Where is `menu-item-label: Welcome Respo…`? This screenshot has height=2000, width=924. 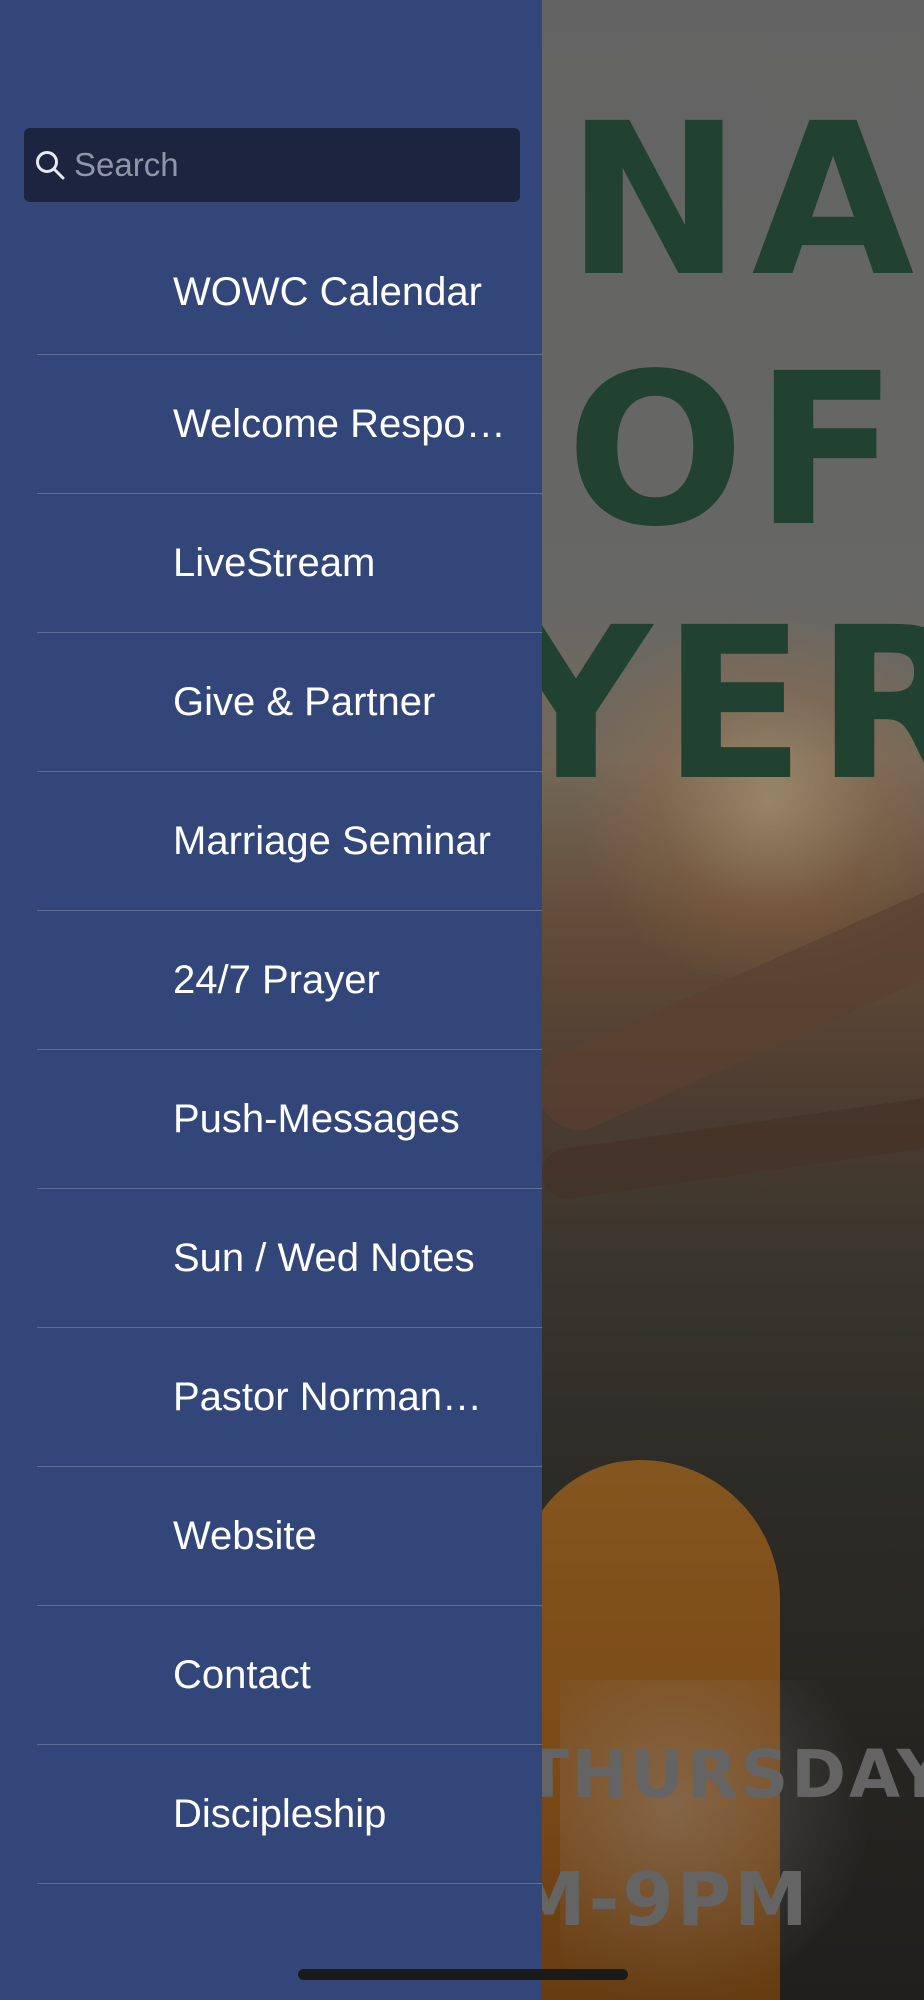
menu-item-label: Welcome Respo… is located at coordinates (339, 423).